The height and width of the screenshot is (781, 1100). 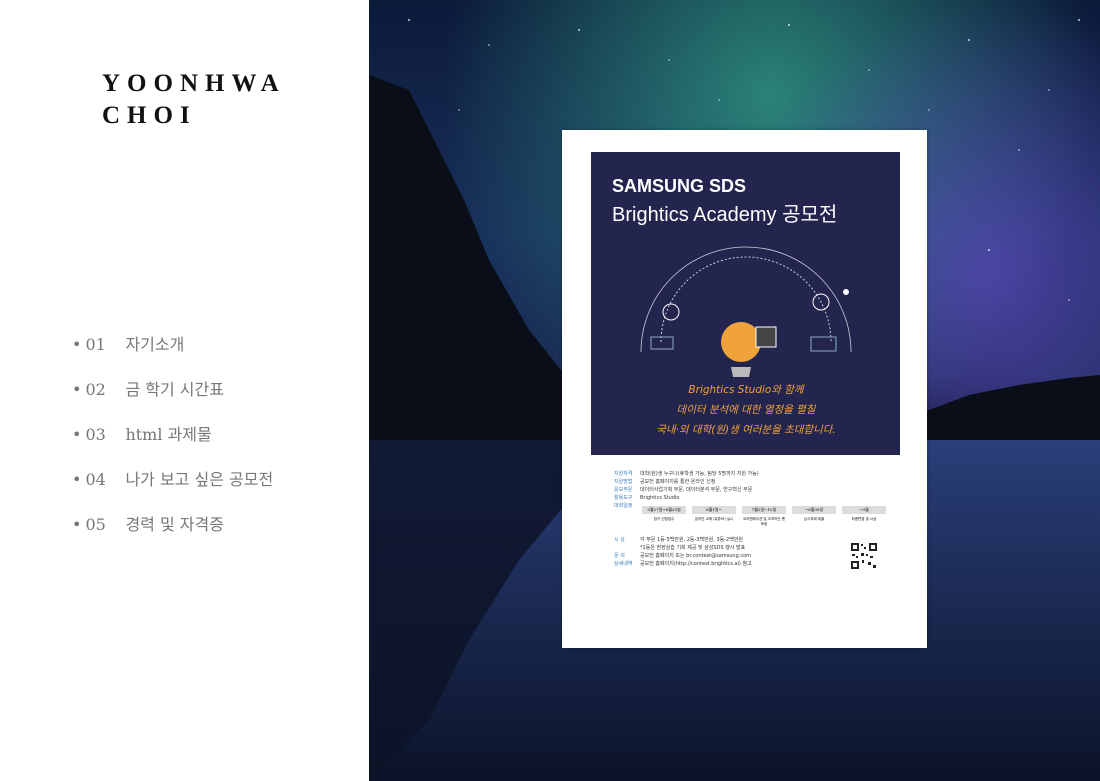 What do you see at coordinates (95, 434) in the screenshot?
I see `nav-num: 03` at bounding box center [95, 434].